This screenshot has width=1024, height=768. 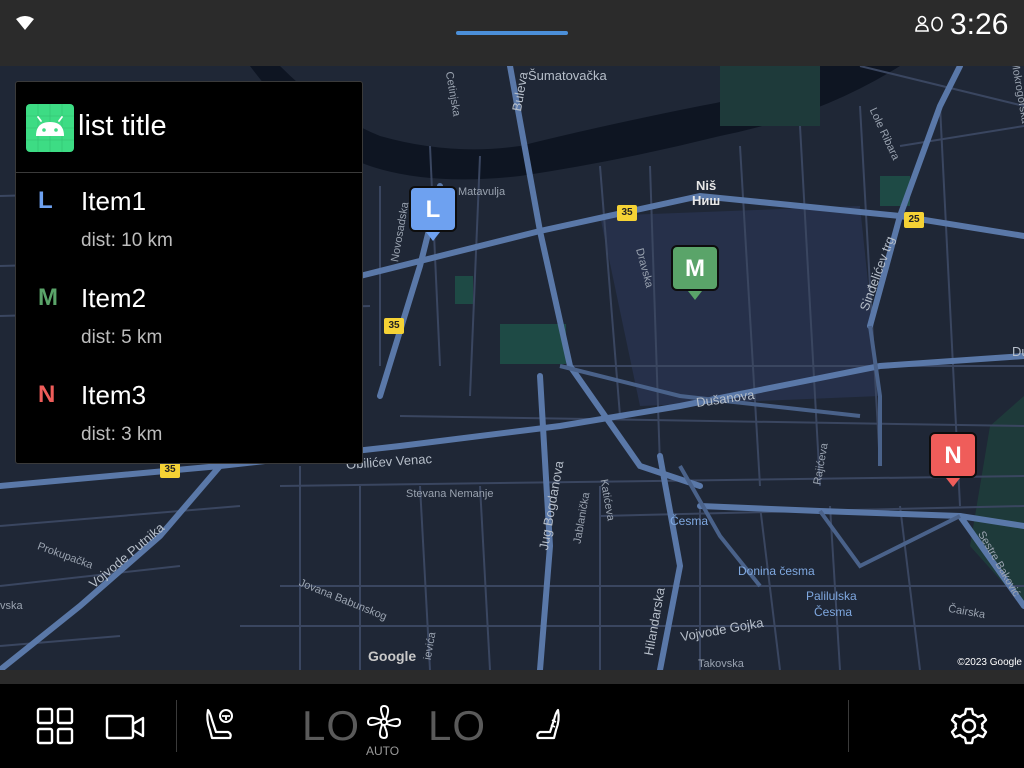 I want to click on bottom-bar: LO AUTO LO, so click(x=512, y=726).